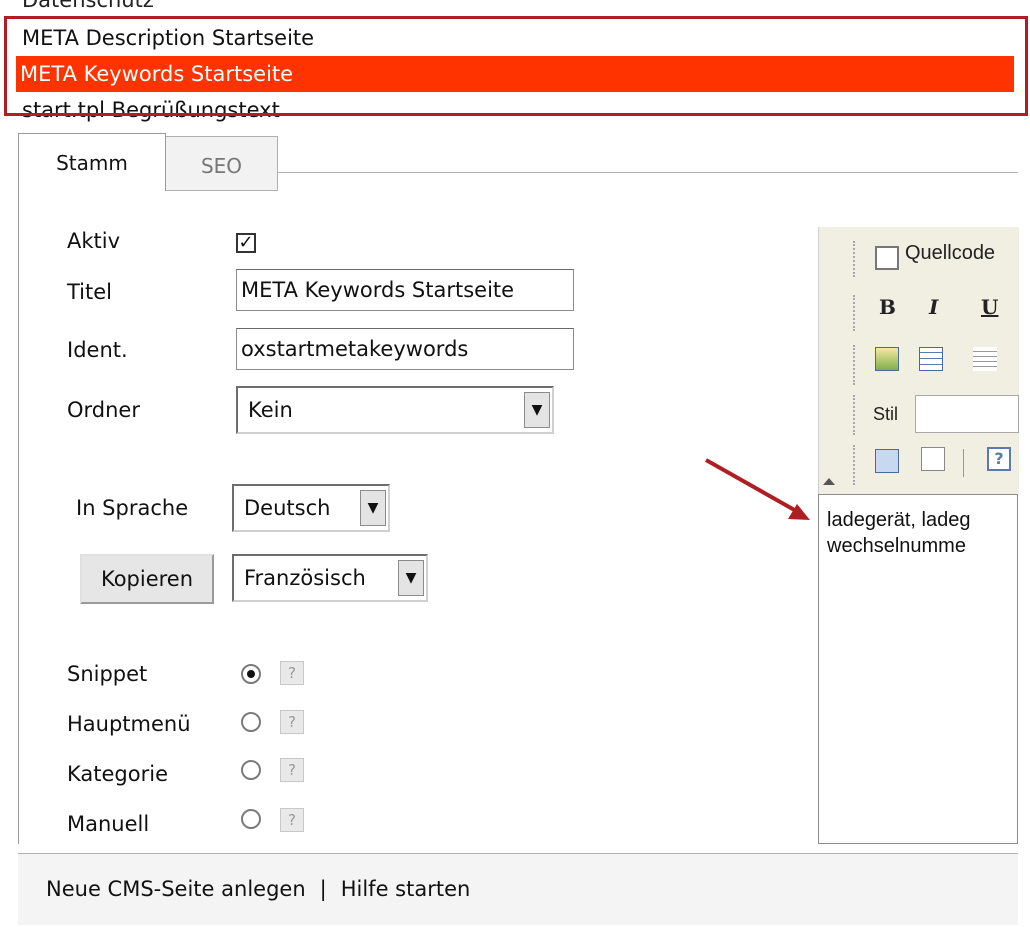 The image size is (1030, 927). Describe the element at coordinates (963, 463) in the screenshot. I see `toolbar-separator` at that location.